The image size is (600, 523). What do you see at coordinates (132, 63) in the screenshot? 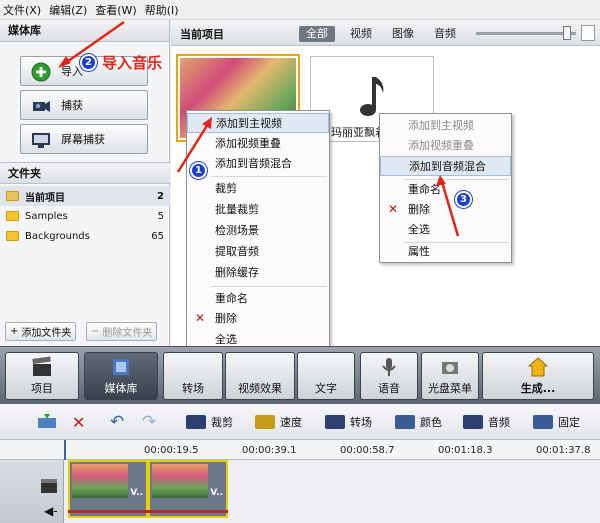
I see `import-music-callout: 导入音乐` at bounding box center [132, 63].